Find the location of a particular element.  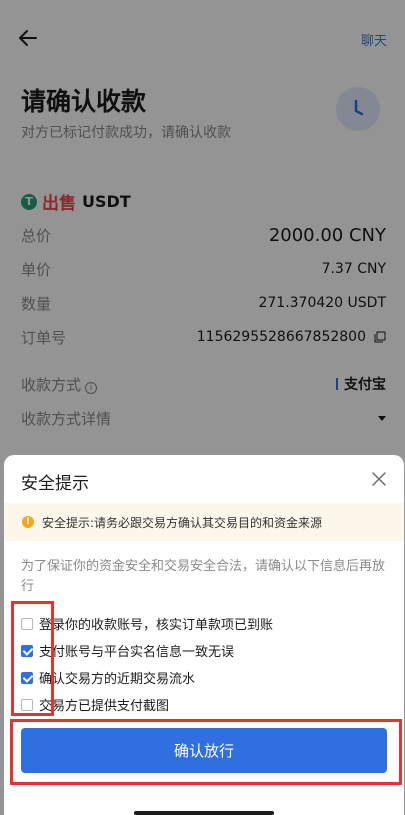

home-indicator is located at coordinates (204, 813).